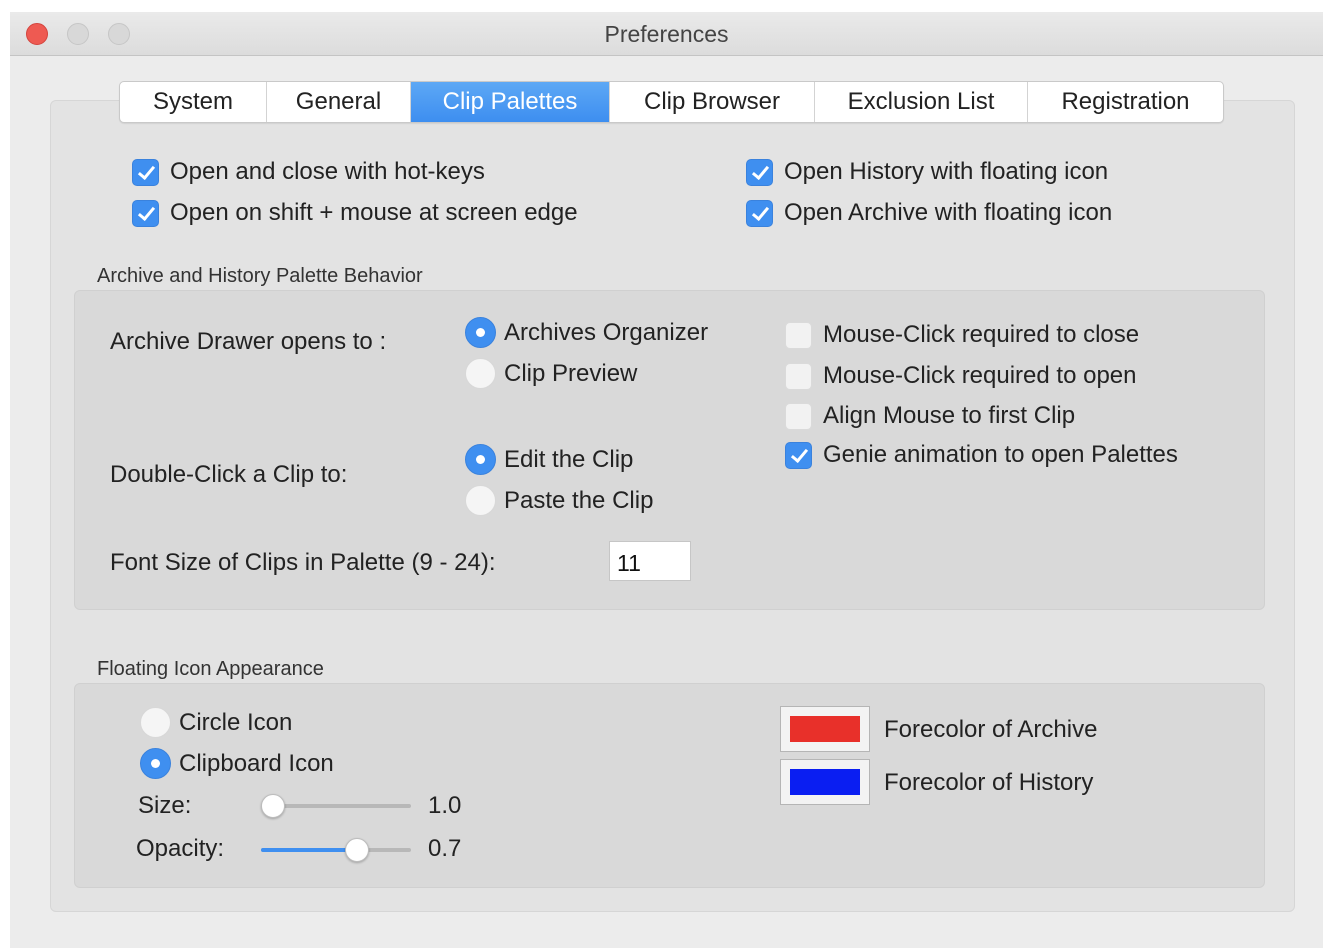  I want to click on circle-icon-option: Circle Icon, so click(216, 722).